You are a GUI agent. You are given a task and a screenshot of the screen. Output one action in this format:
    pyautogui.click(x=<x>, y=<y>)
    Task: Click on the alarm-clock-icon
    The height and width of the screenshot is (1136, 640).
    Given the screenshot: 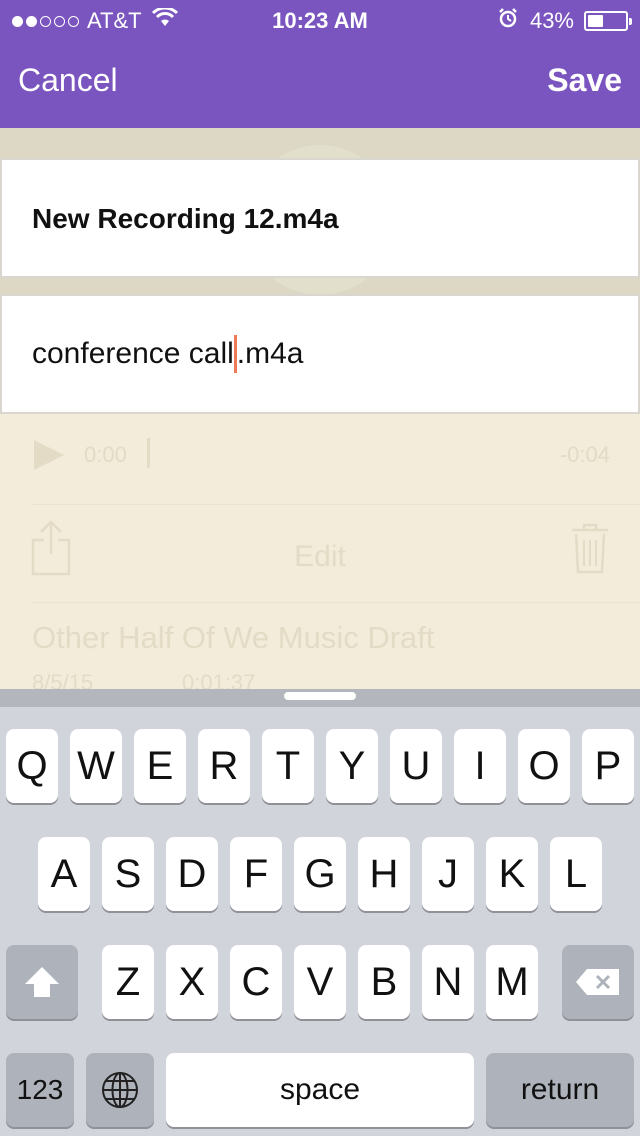 What is the action you would take?
    pyautogui.click(x=508, y=21)
    